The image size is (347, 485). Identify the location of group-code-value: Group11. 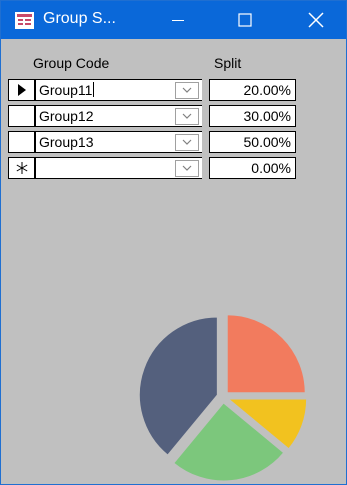
(66, 90).